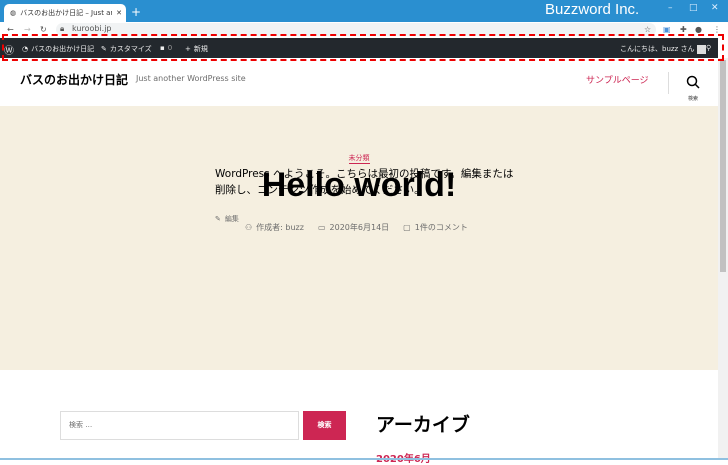 This screenshot has height=465, width=728. I want to click on comment-icon: ▢, so click(407, 227).